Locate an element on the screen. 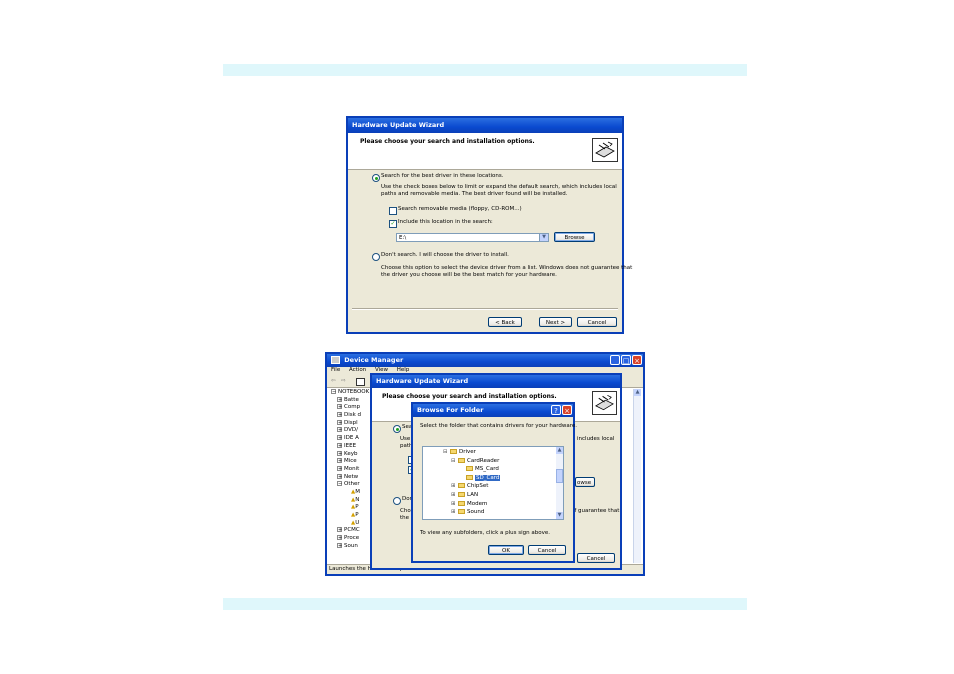 The image size is (954, 674). folder-tree-item: ⊞ ChipSet is located at coordinates (471, 487).